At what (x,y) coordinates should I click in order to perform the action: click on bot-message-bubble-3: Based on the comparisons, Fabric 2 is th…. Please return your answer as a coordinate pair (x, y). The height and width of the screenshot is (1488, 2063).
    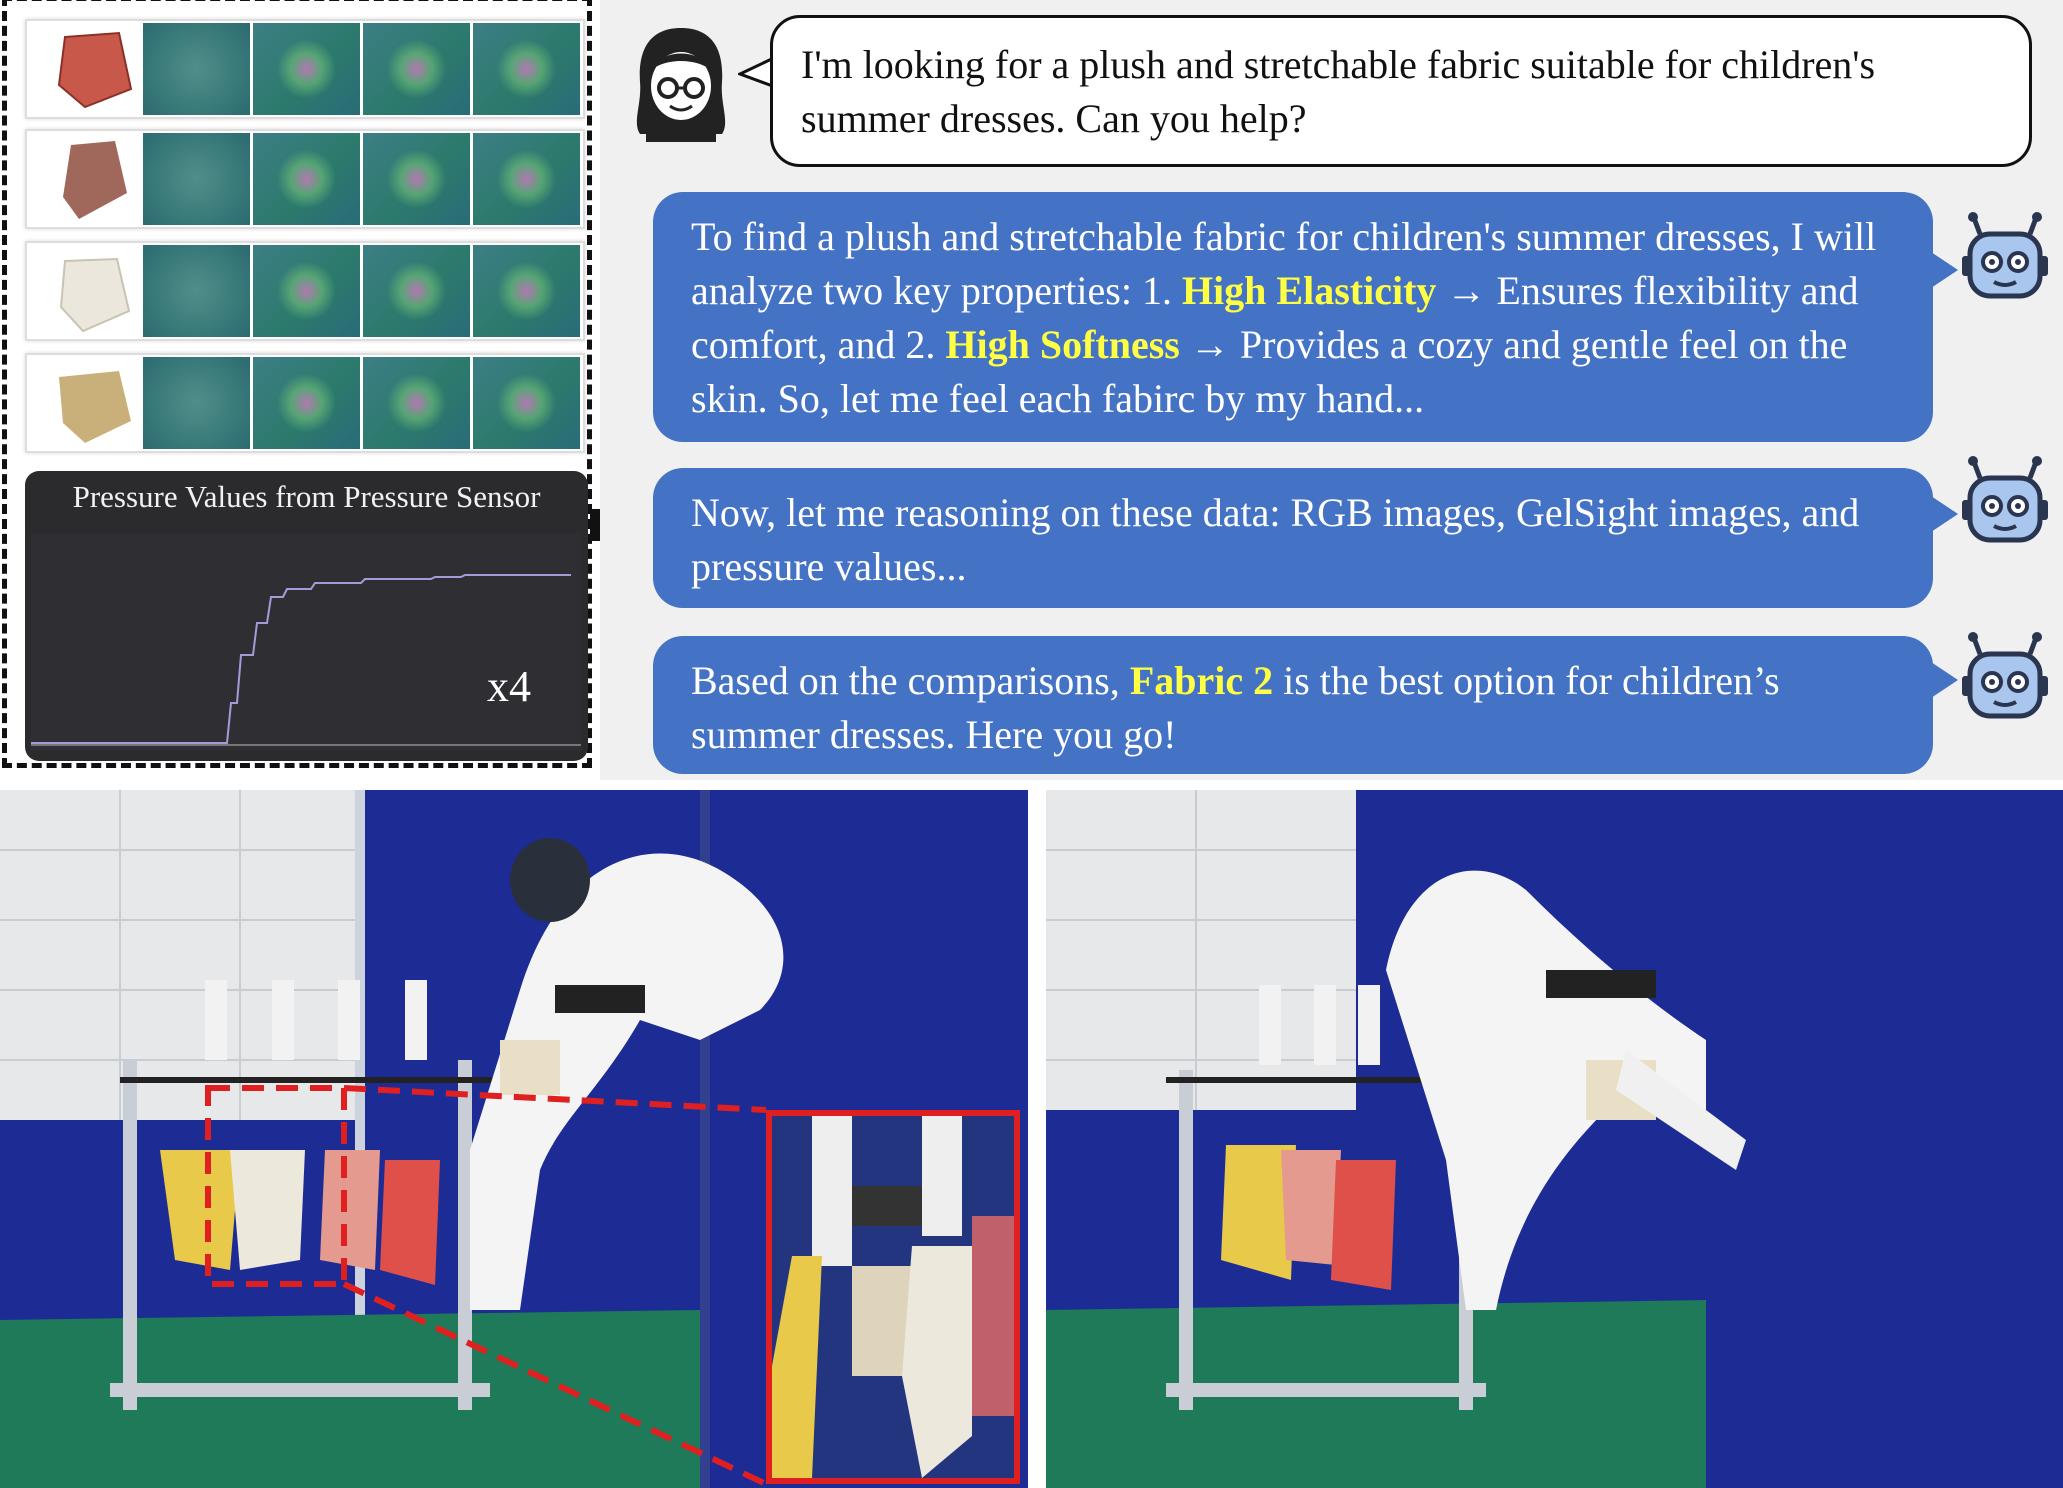
    Looking at the image, I should click on (1293, 705).